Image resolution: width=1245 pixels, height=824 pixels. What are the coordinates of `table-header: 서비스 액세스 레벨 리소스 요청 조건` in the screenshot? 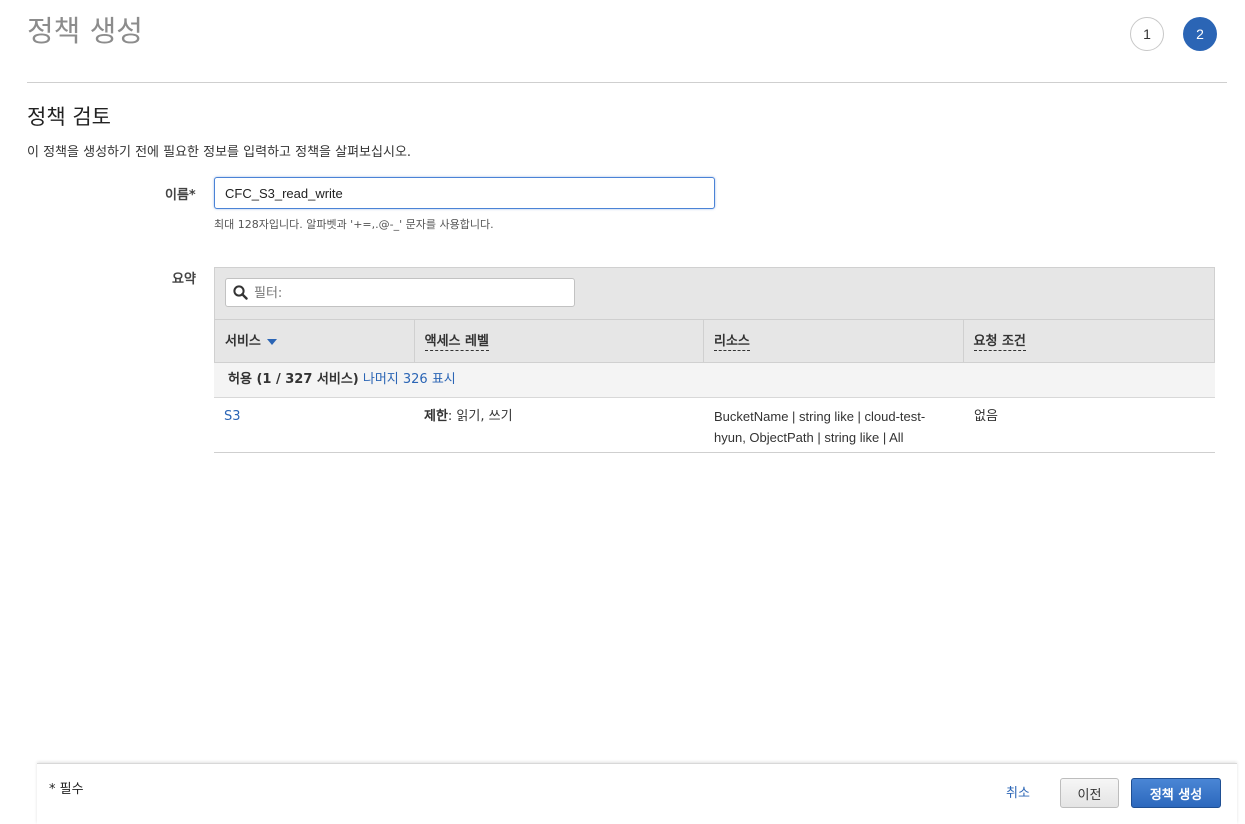 It's located at (714, 341).